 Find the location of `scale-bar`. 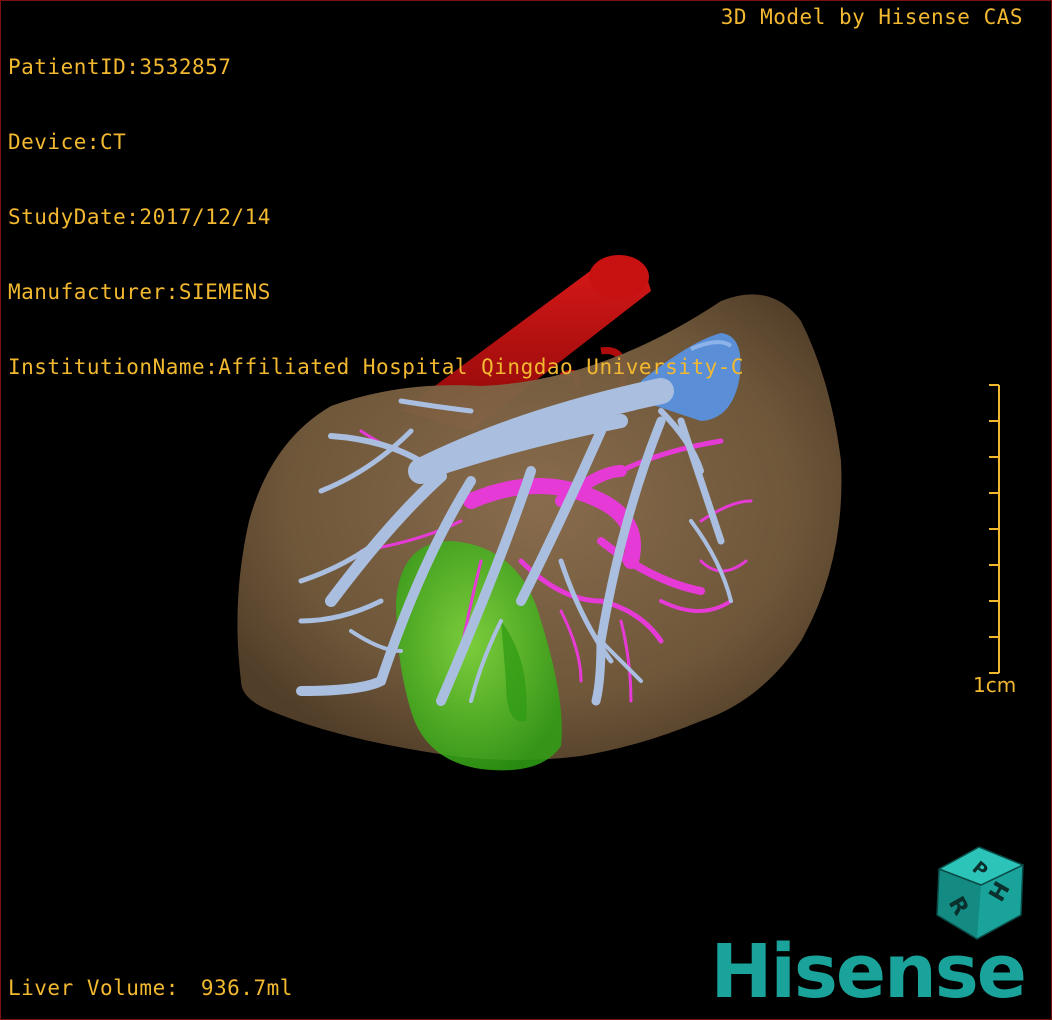

scale-bar is located at coordinates (994, 529).